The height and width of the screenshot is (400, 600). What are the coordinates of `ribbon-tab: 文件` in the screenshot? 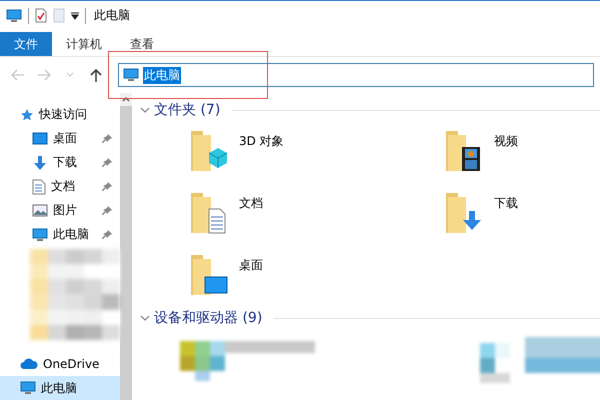 It's located at (26, 44).